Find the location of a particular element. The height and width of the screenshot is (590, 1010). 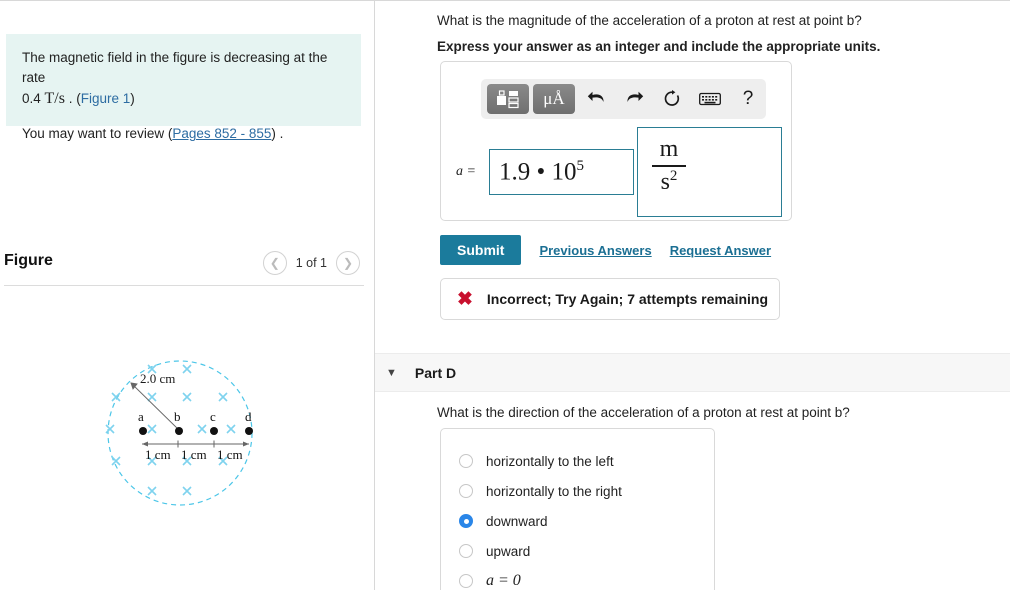

choice-option: horizontally to the left is located at coordinates (577, 461).